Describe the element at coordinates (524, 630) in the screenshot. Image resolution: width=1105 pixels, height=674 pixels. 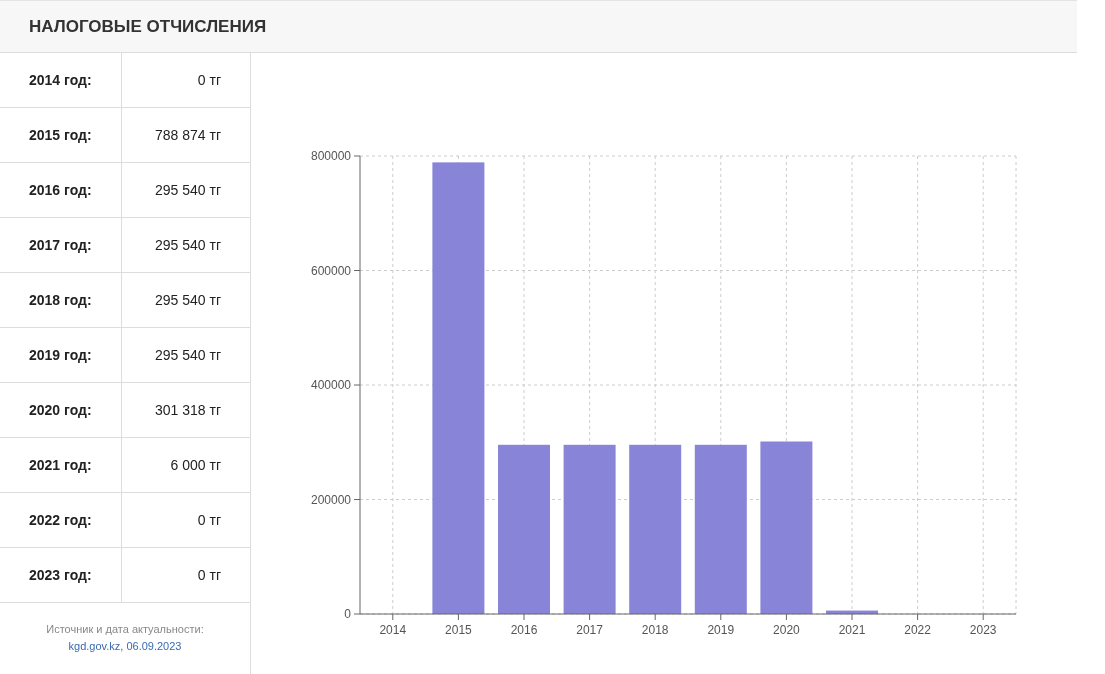
I see `x-tick-label: 2016` at that location.